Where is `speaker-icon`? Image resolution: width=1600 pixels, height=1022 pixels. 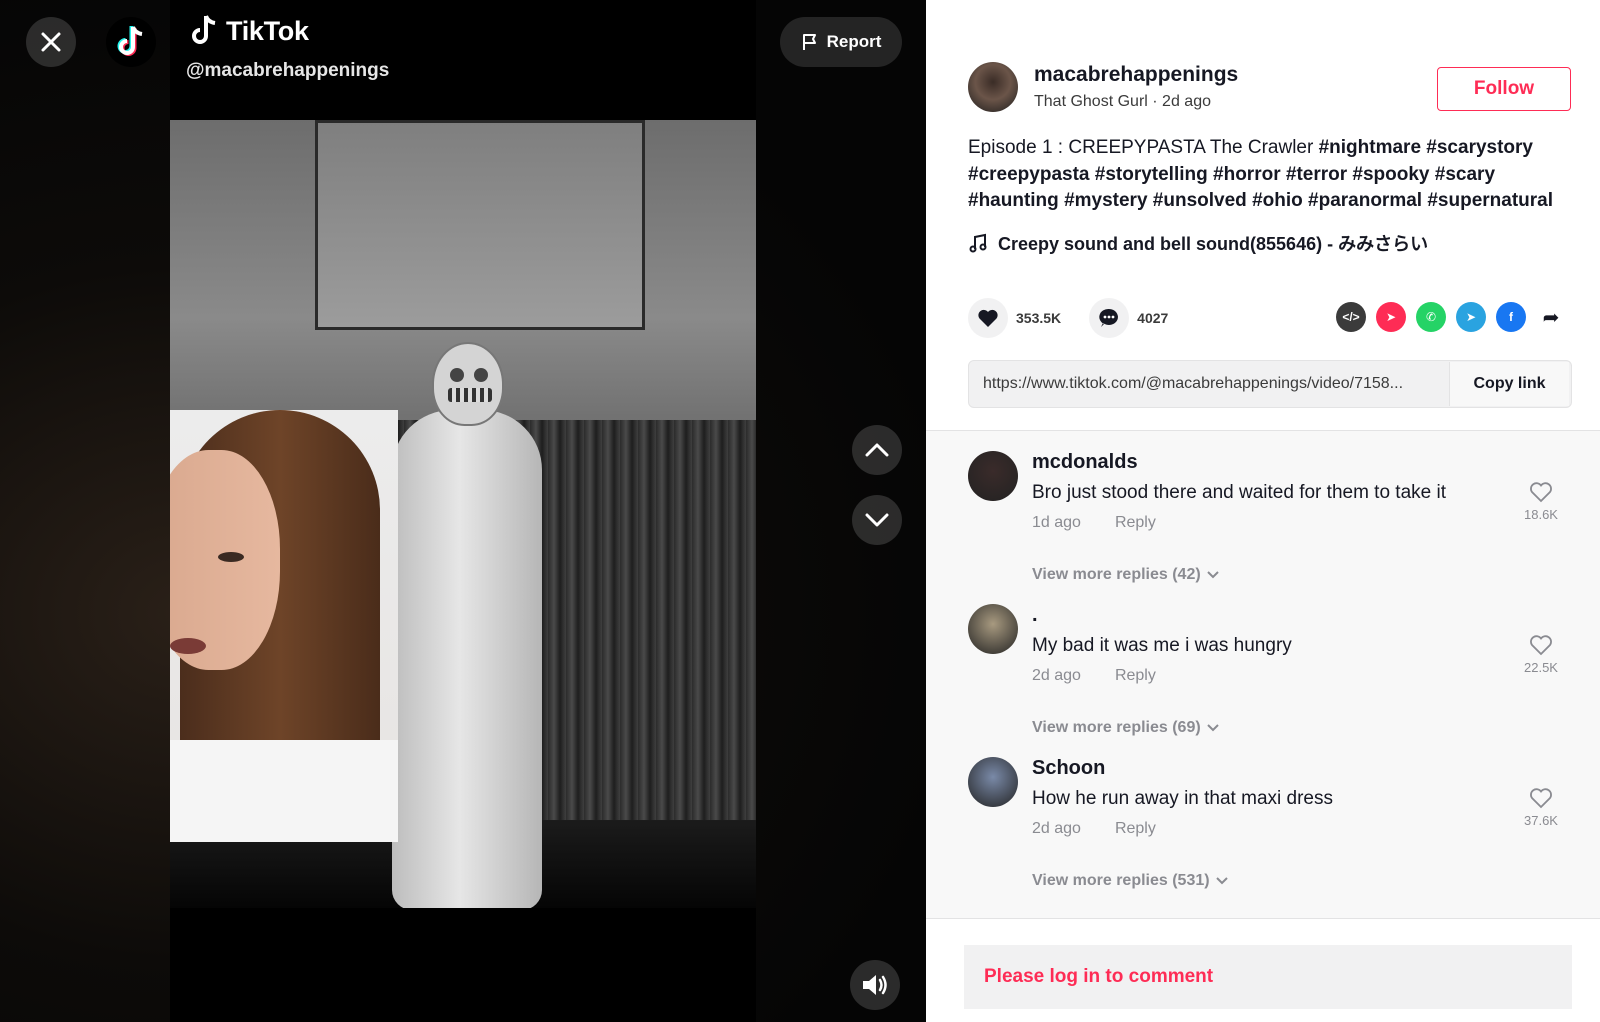
speaker-icon is located at coordinates (875, 985).